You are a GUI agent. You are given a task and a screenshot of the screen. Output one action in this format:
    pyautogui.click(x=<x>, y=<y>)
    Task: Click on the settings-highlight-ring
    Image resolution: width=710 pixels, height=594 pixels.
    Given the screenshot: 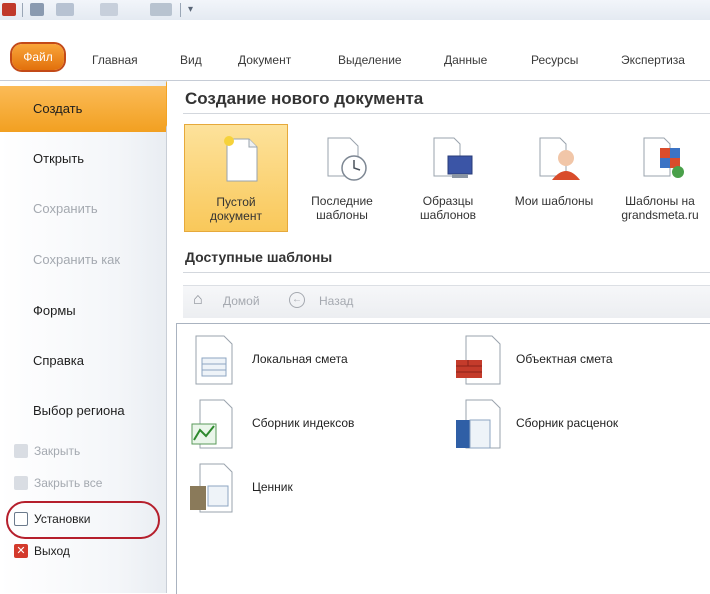 What is the action you would take?
    pyautogui.click(x=83, y=520)
    